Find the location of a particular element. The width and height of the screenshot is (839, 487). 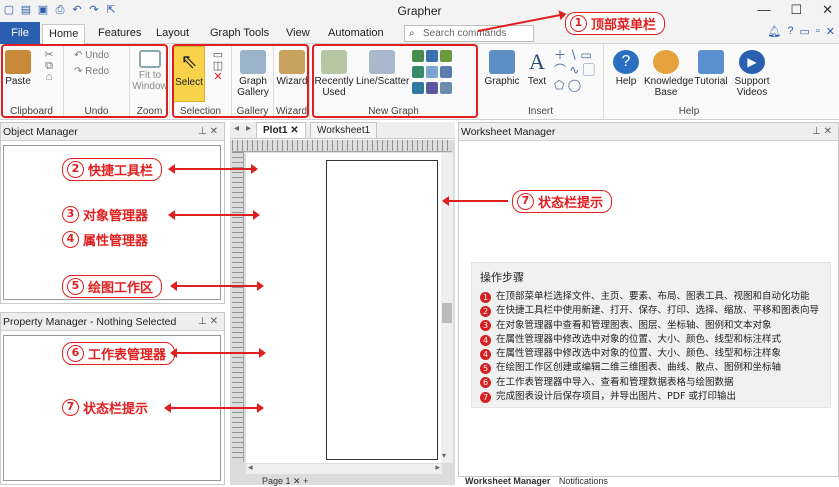

tab-home: Home is located at coordinates (64, 34).